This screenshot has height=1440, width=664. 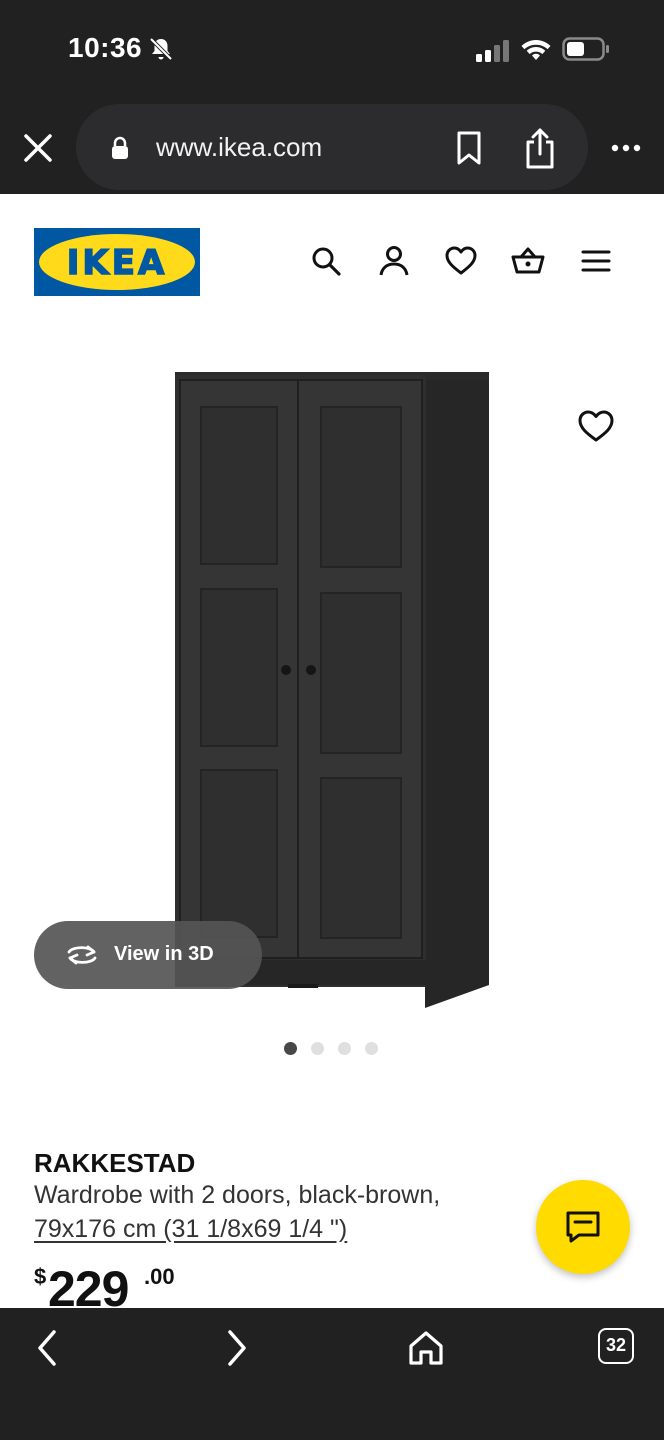 What do you see at coordinates (164, 954) in the screenshot?
I see `view-in-3d-label: View in 3D` at bounding box center [164, 954].